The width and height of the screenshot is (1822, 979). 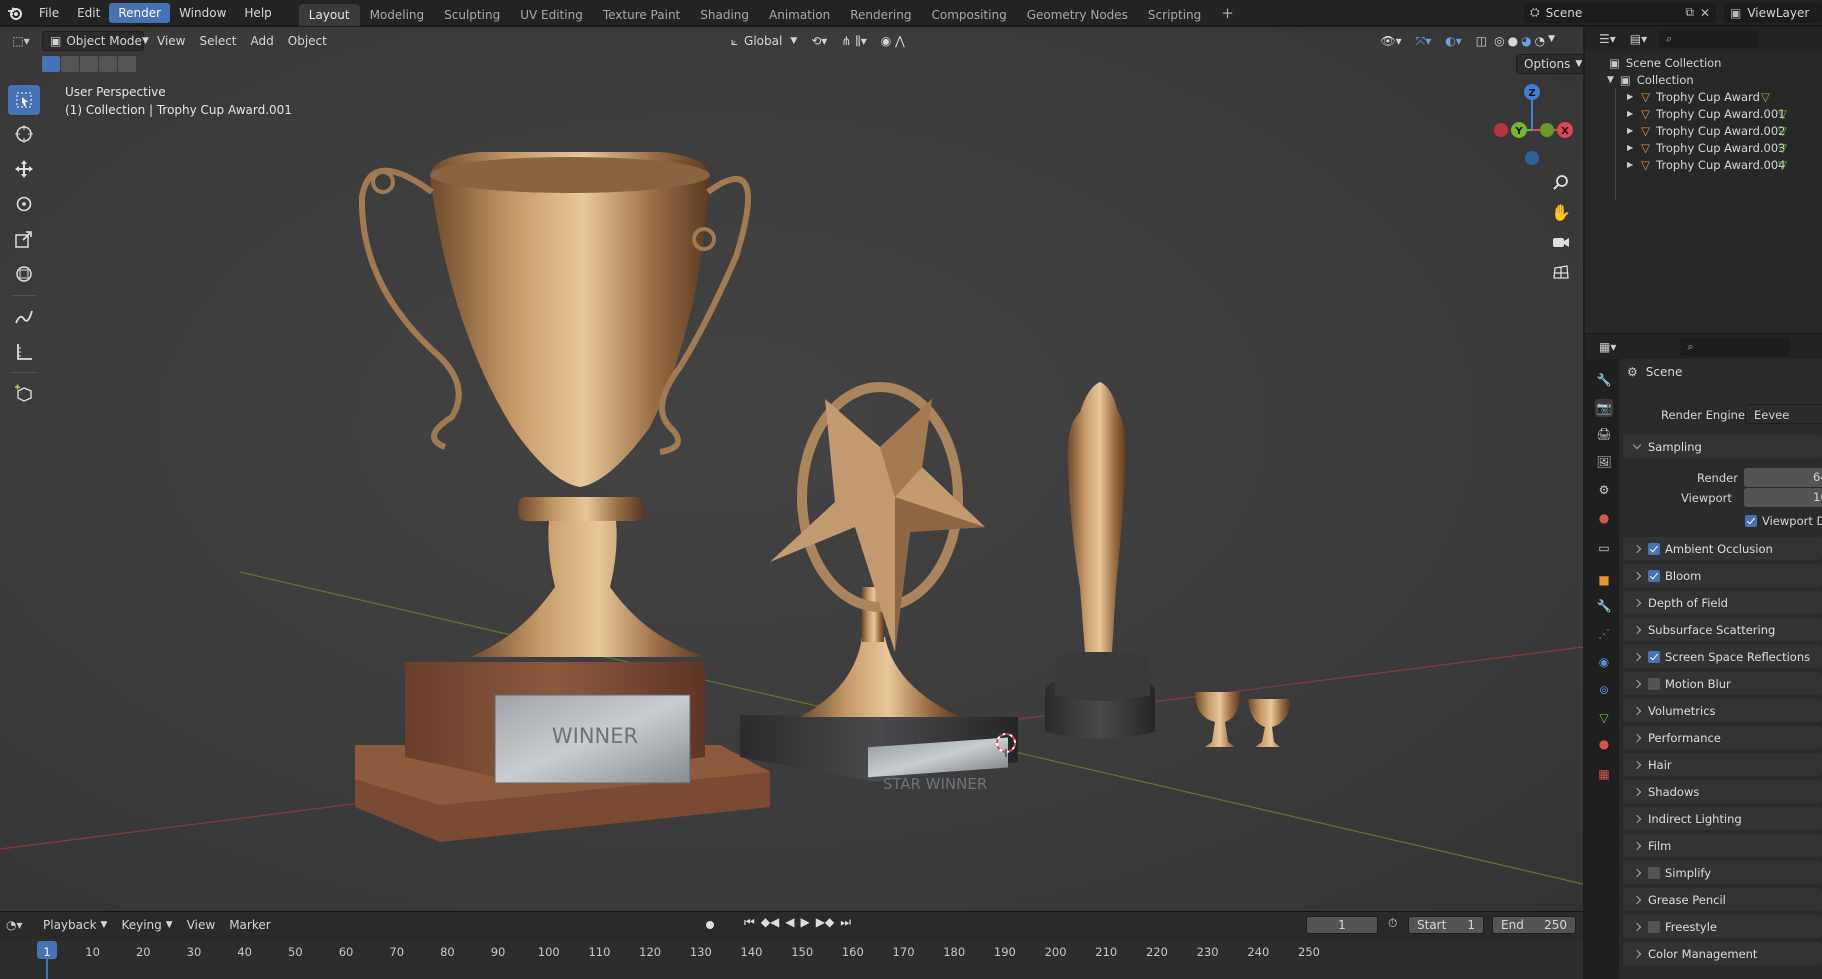 I want to click on scene-icon: ⚙, so click(x=1604, y=490).